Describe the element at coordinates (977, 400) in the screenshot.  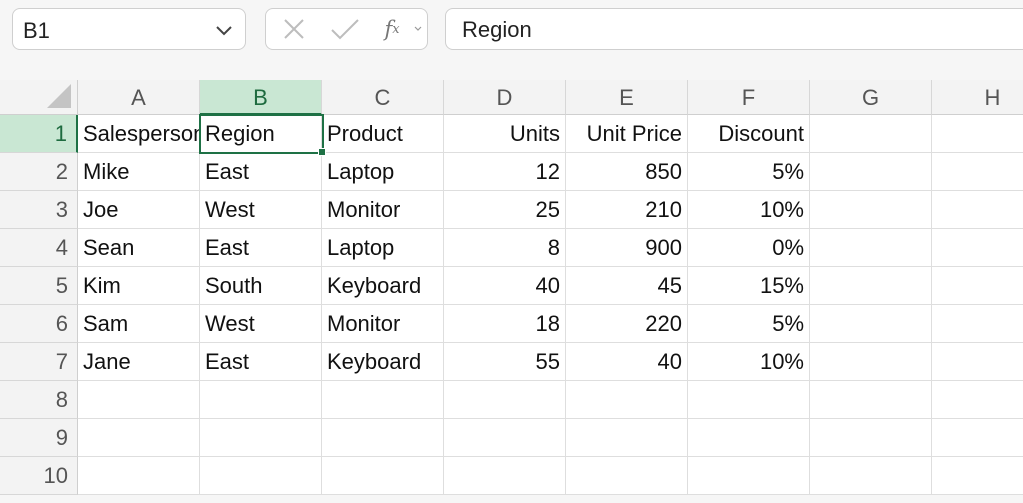
I see `cell-h8` at that location.